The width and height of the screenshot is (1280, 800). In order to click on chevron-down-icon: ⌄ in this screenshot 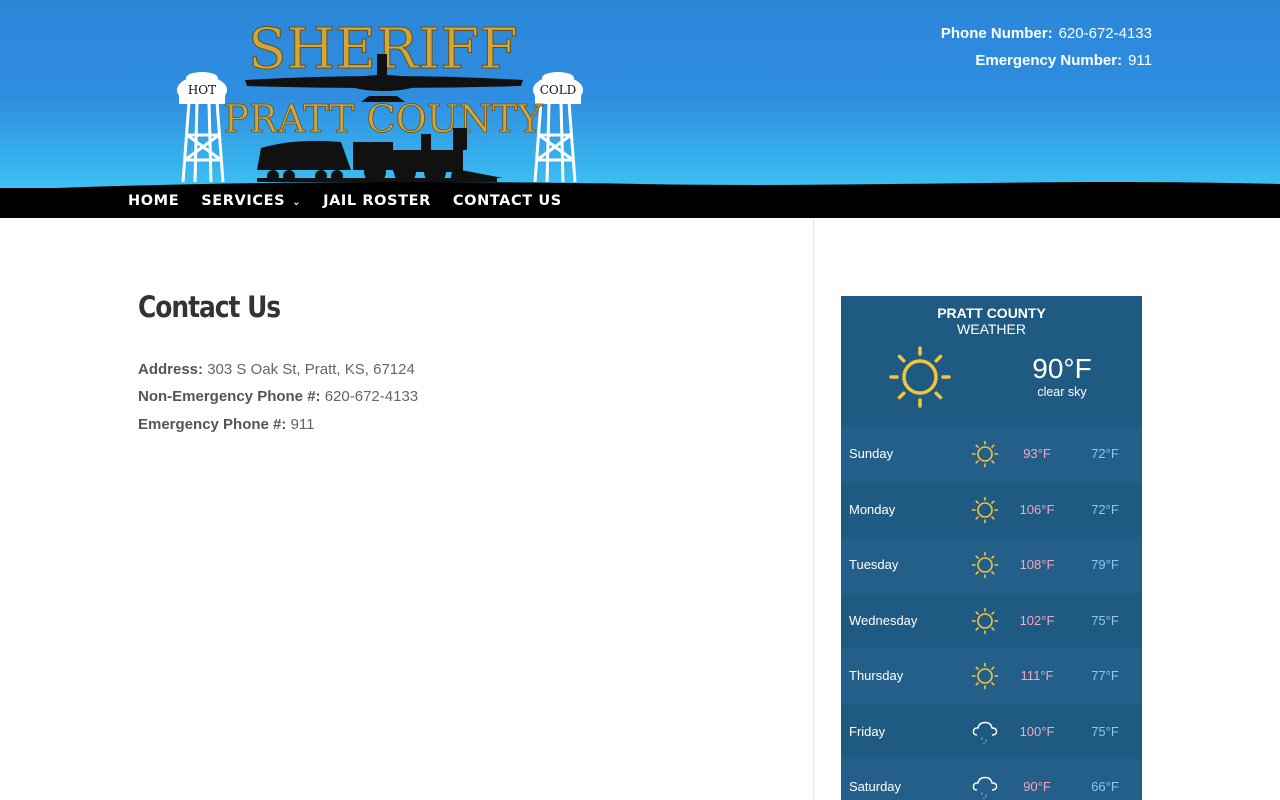, I will do `click(297, 202)`.